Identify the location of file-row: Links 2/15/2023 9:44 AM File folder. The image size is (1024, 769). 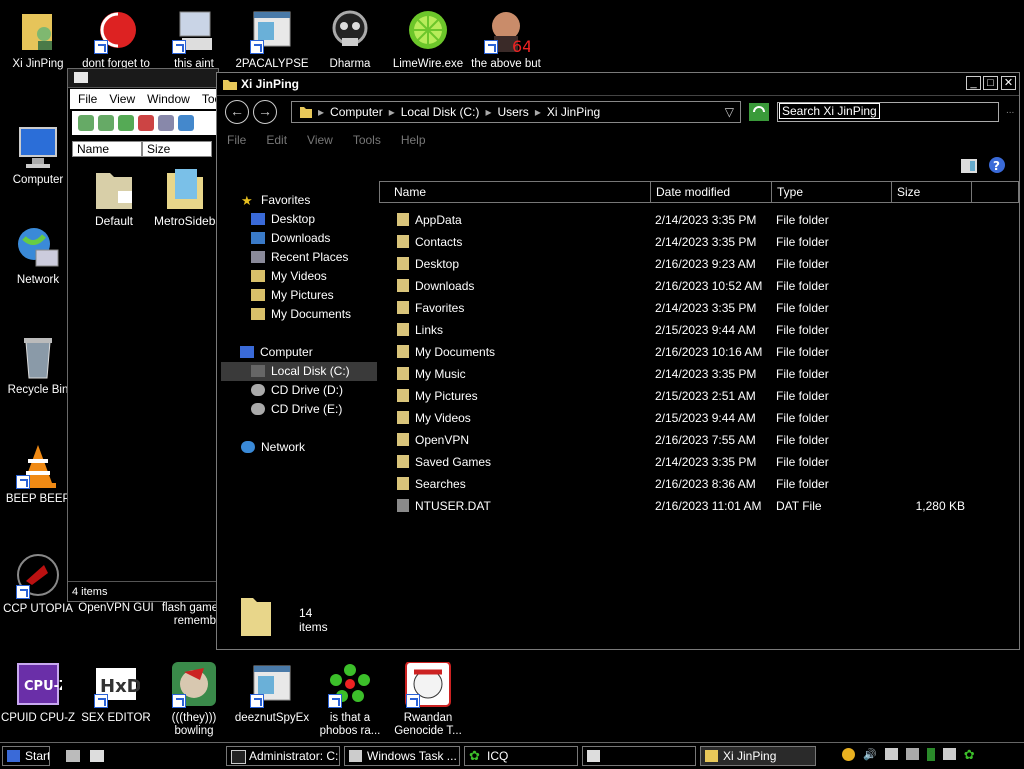
(699, 330).